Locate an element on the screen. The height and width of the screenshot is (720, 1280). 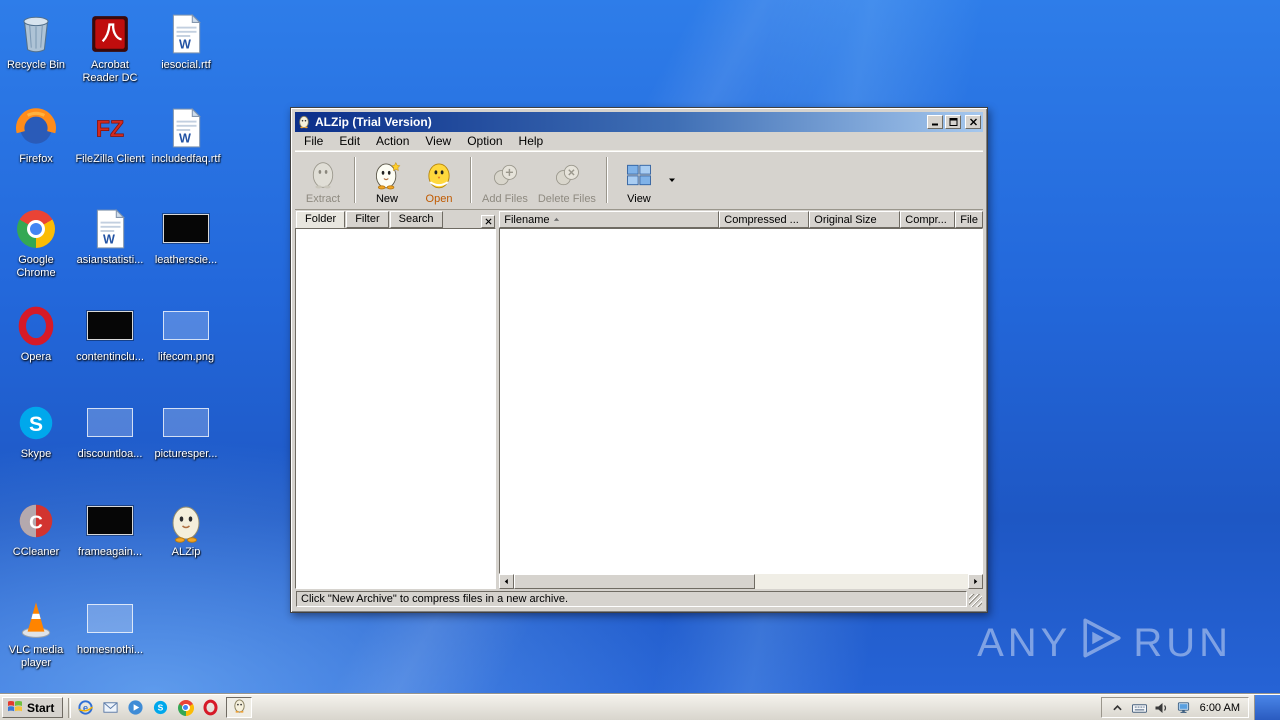
desktop-icon-label: Skype is located at coordinates (36, 454).